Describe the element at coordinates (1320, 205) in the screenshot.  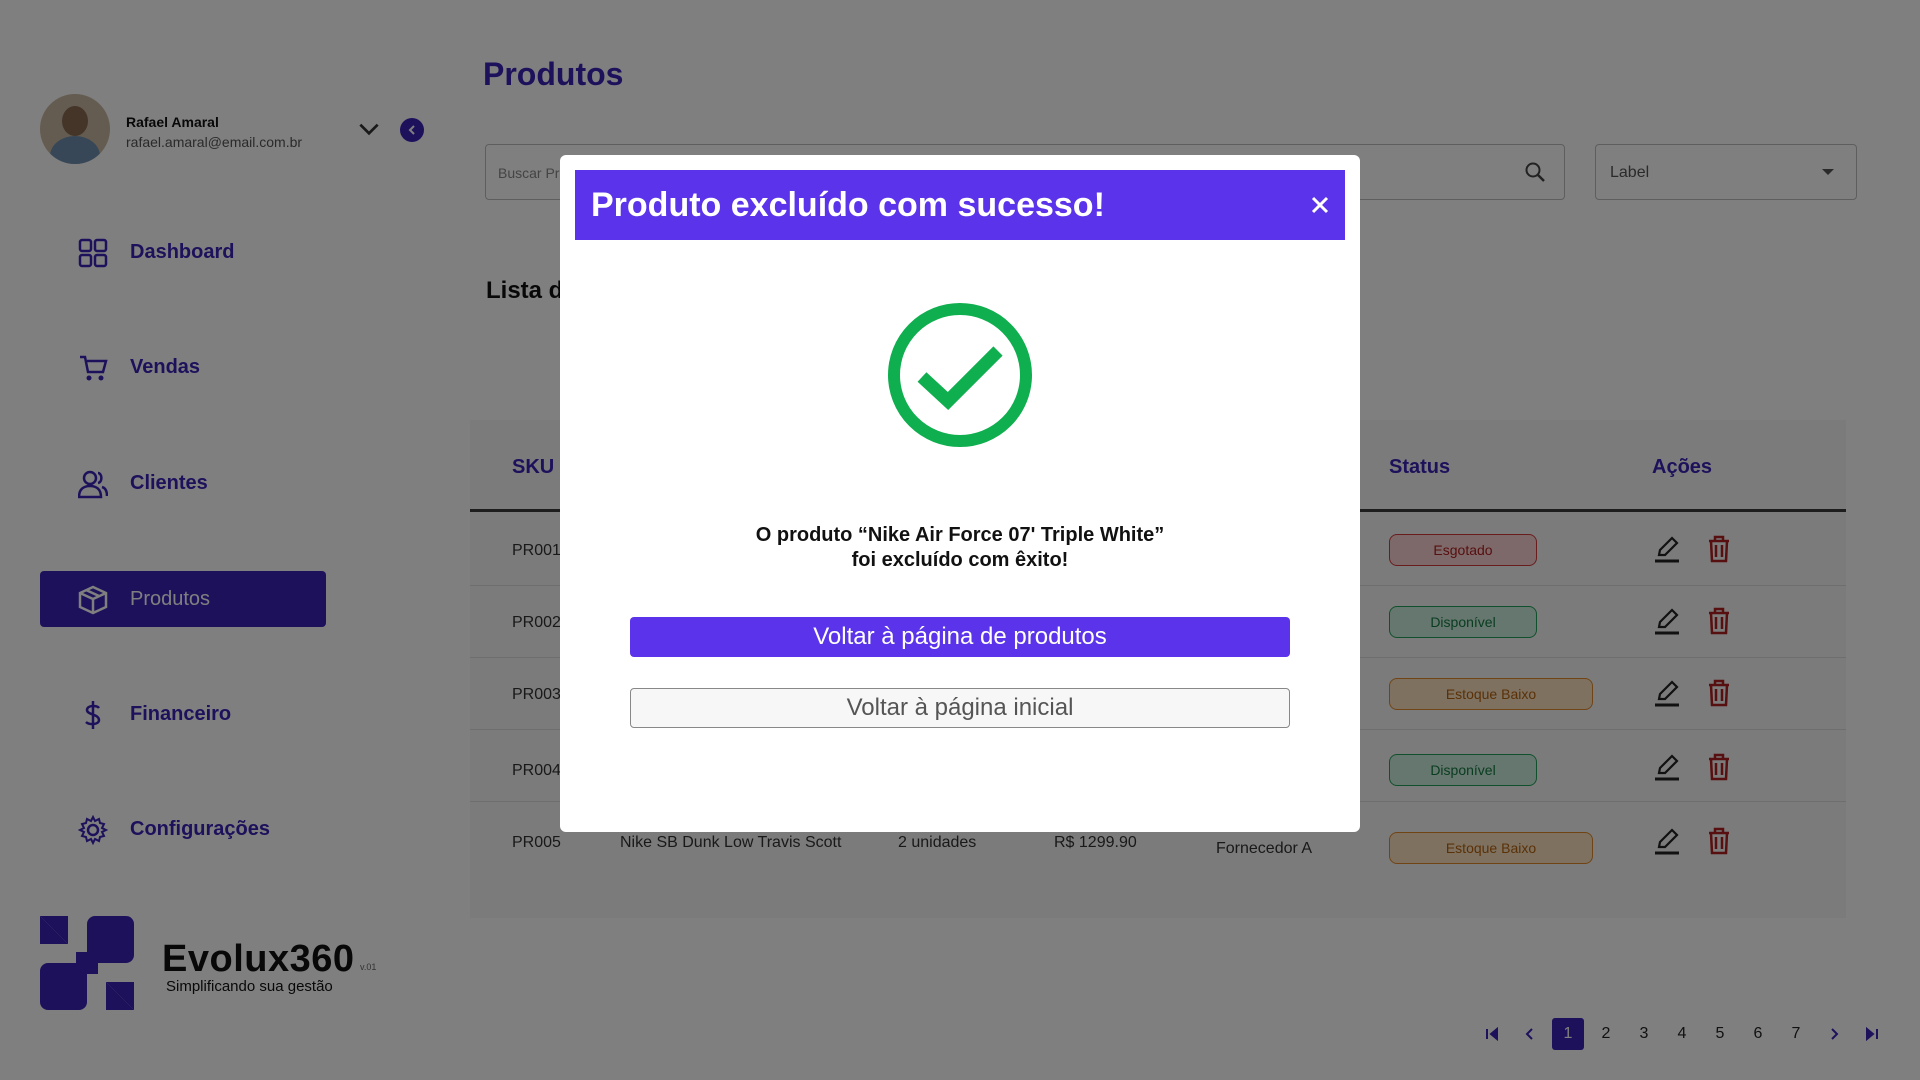
I see `close-icon` at that location.